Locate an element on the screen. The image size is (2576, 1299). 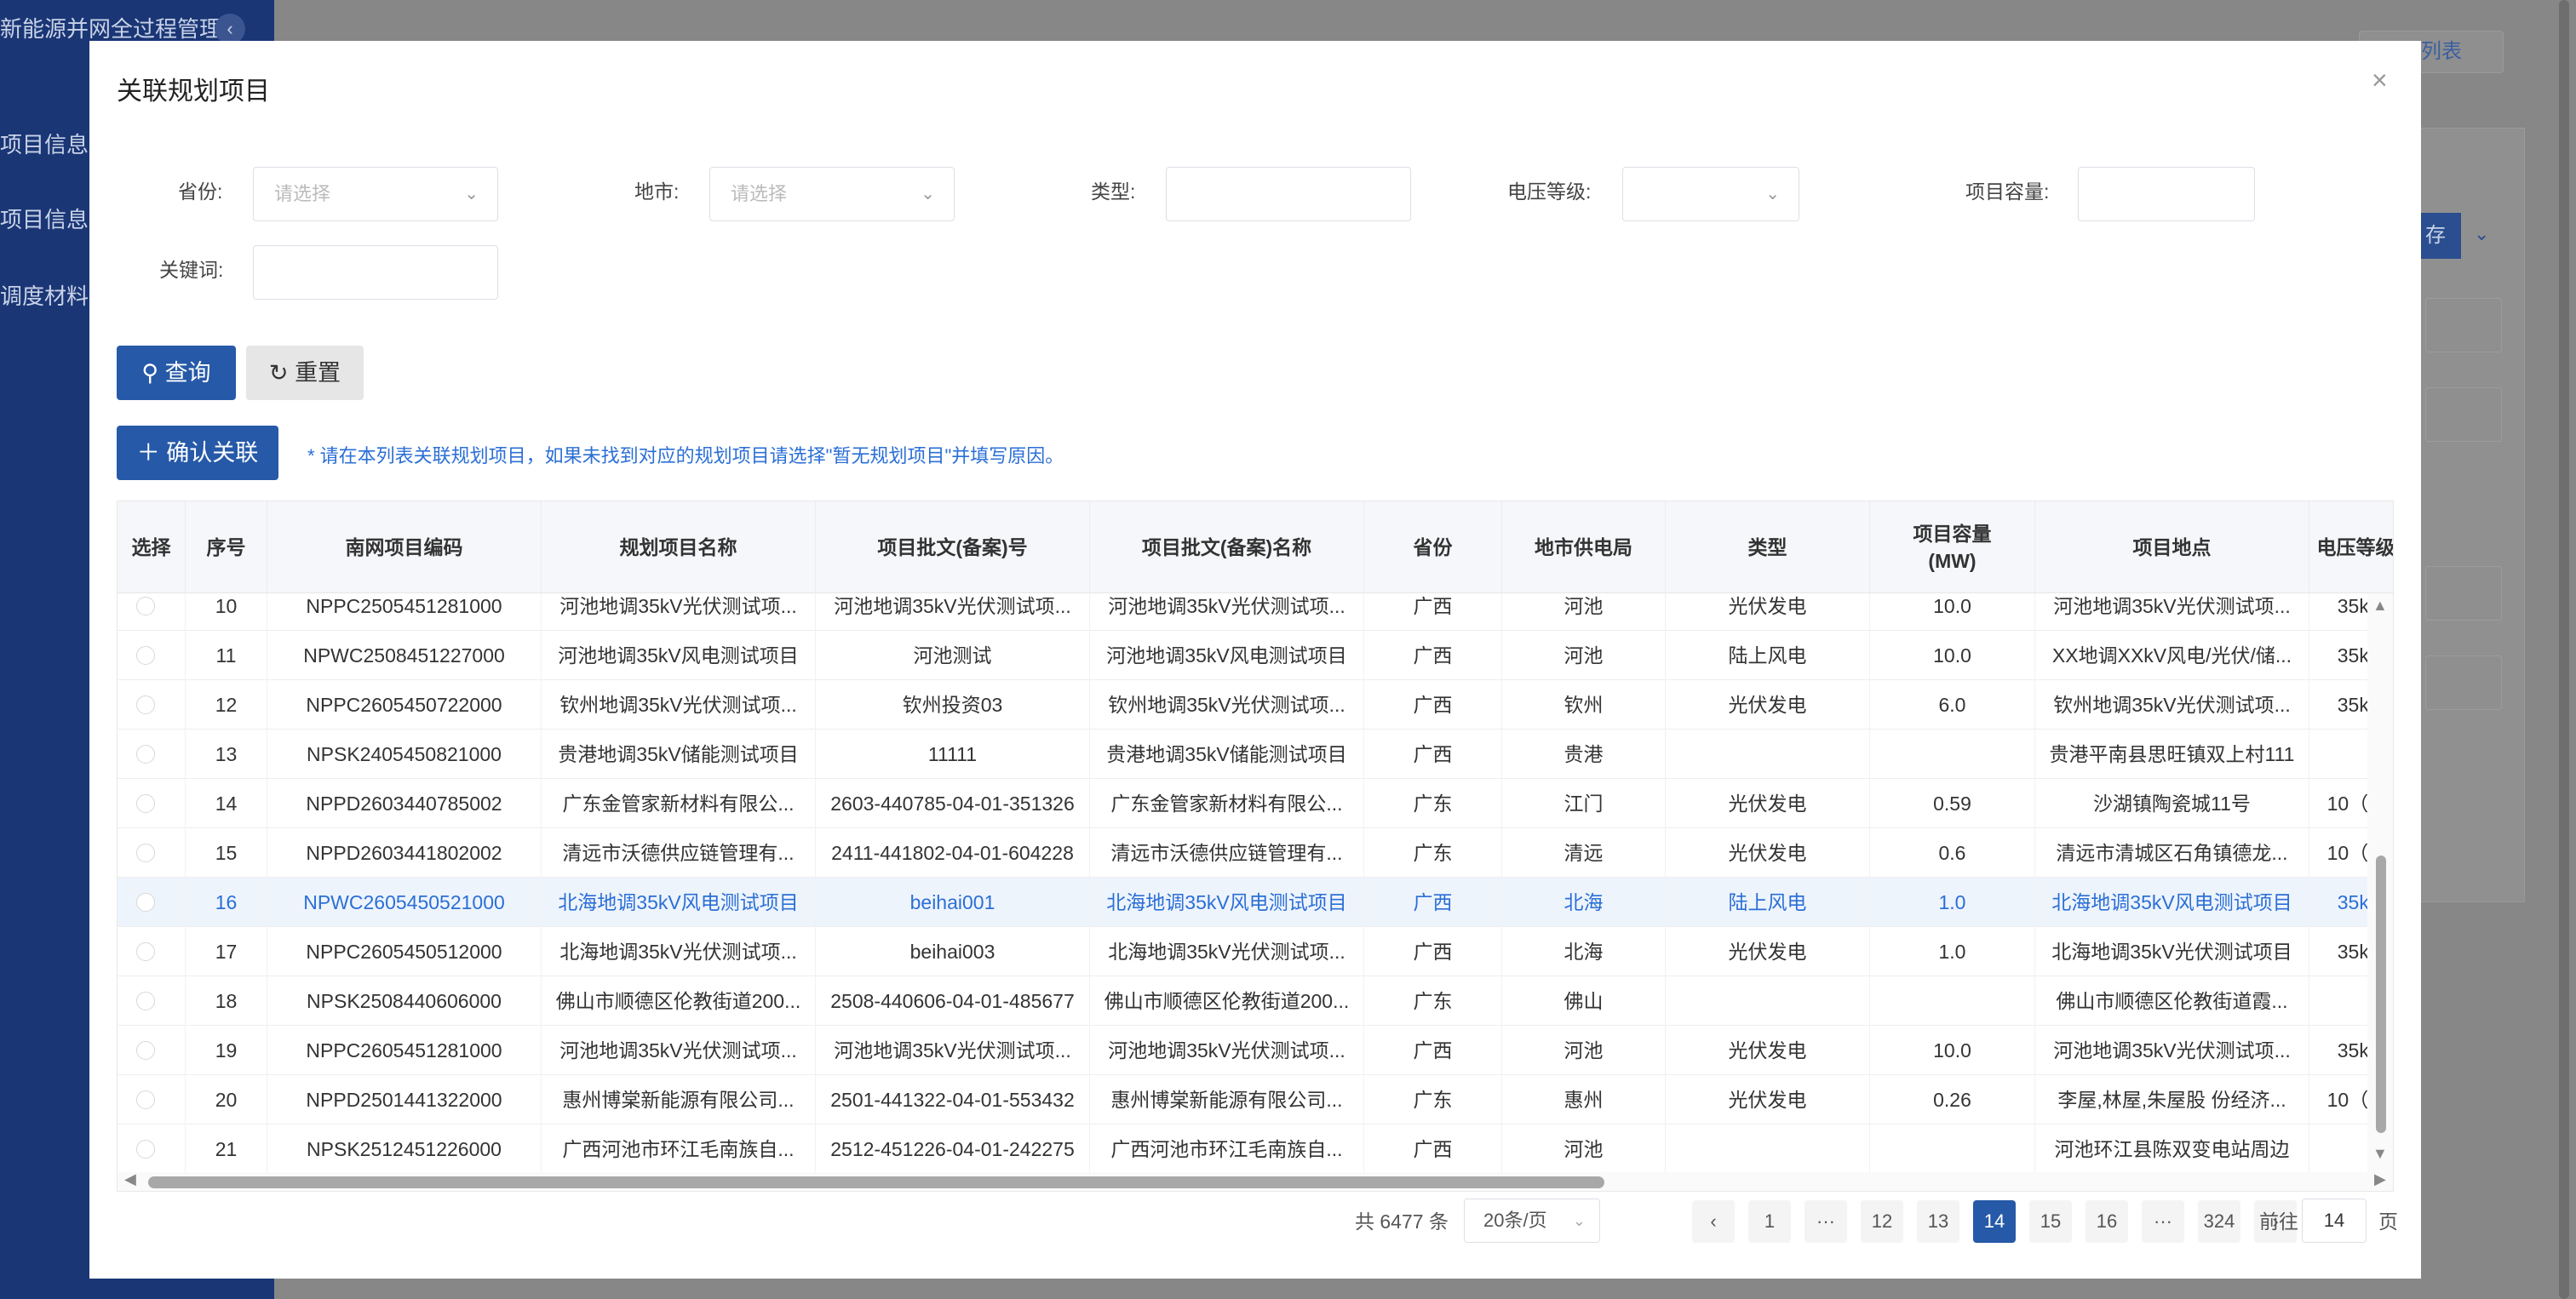
province-placeholder: 请选择 is located at coordinates (302, 193).